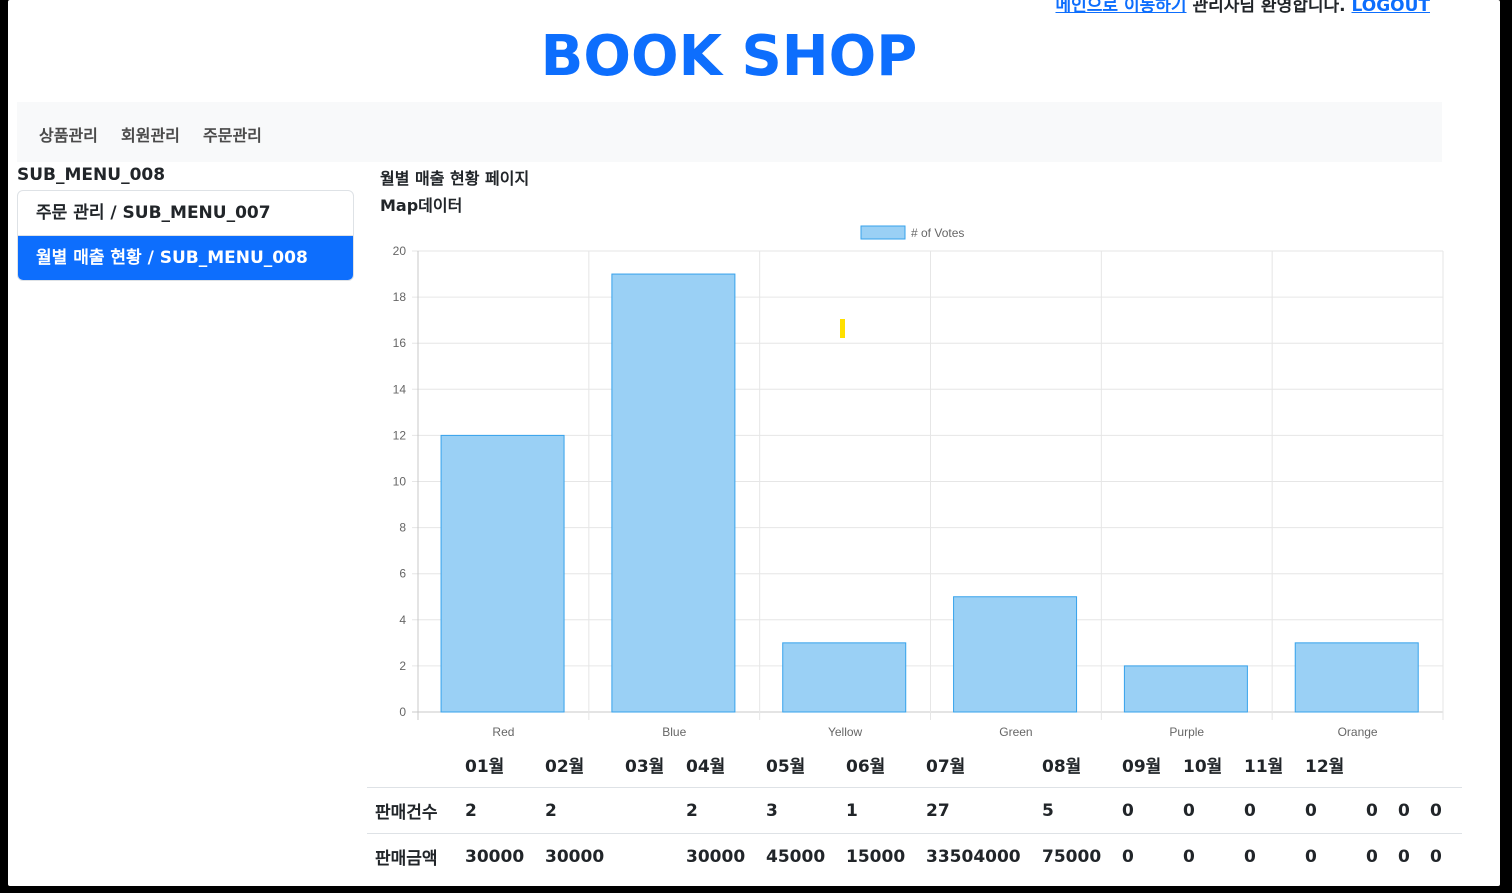 Image resolution: width=1512 pixels, height=893 pixels. What do you see at coordinates (786, 767) in the screenshot?
I see `month-header: 05월` at bounding box center [786, 767].